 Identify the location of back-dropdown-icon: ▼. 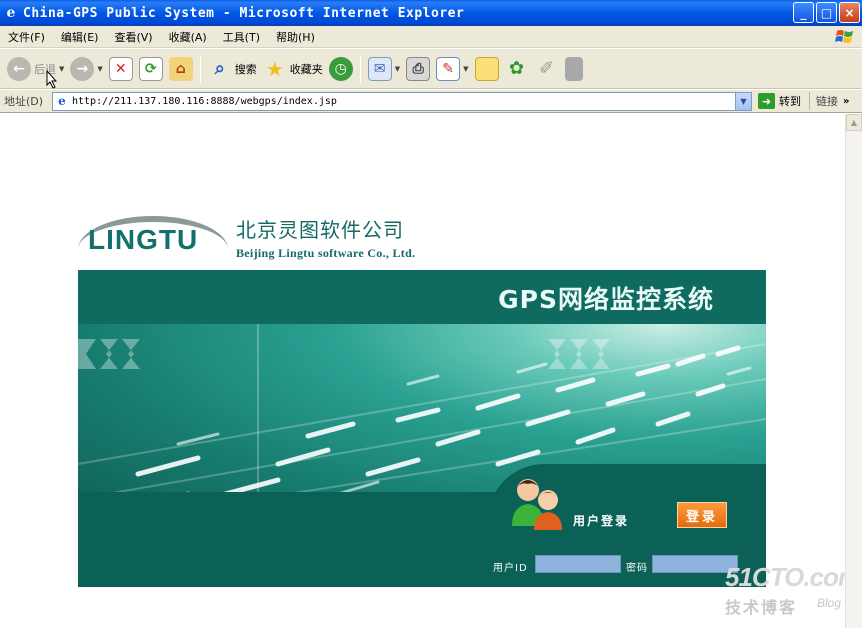
(61, 69).